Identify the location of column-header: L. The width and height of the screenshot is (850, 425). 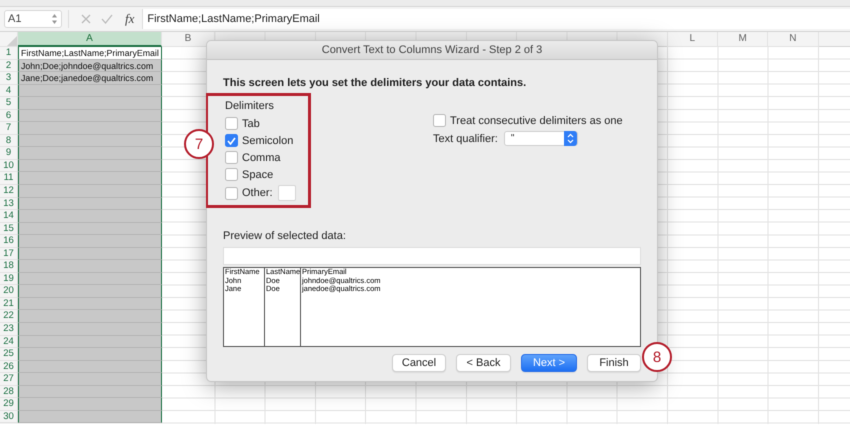
(693, 39).